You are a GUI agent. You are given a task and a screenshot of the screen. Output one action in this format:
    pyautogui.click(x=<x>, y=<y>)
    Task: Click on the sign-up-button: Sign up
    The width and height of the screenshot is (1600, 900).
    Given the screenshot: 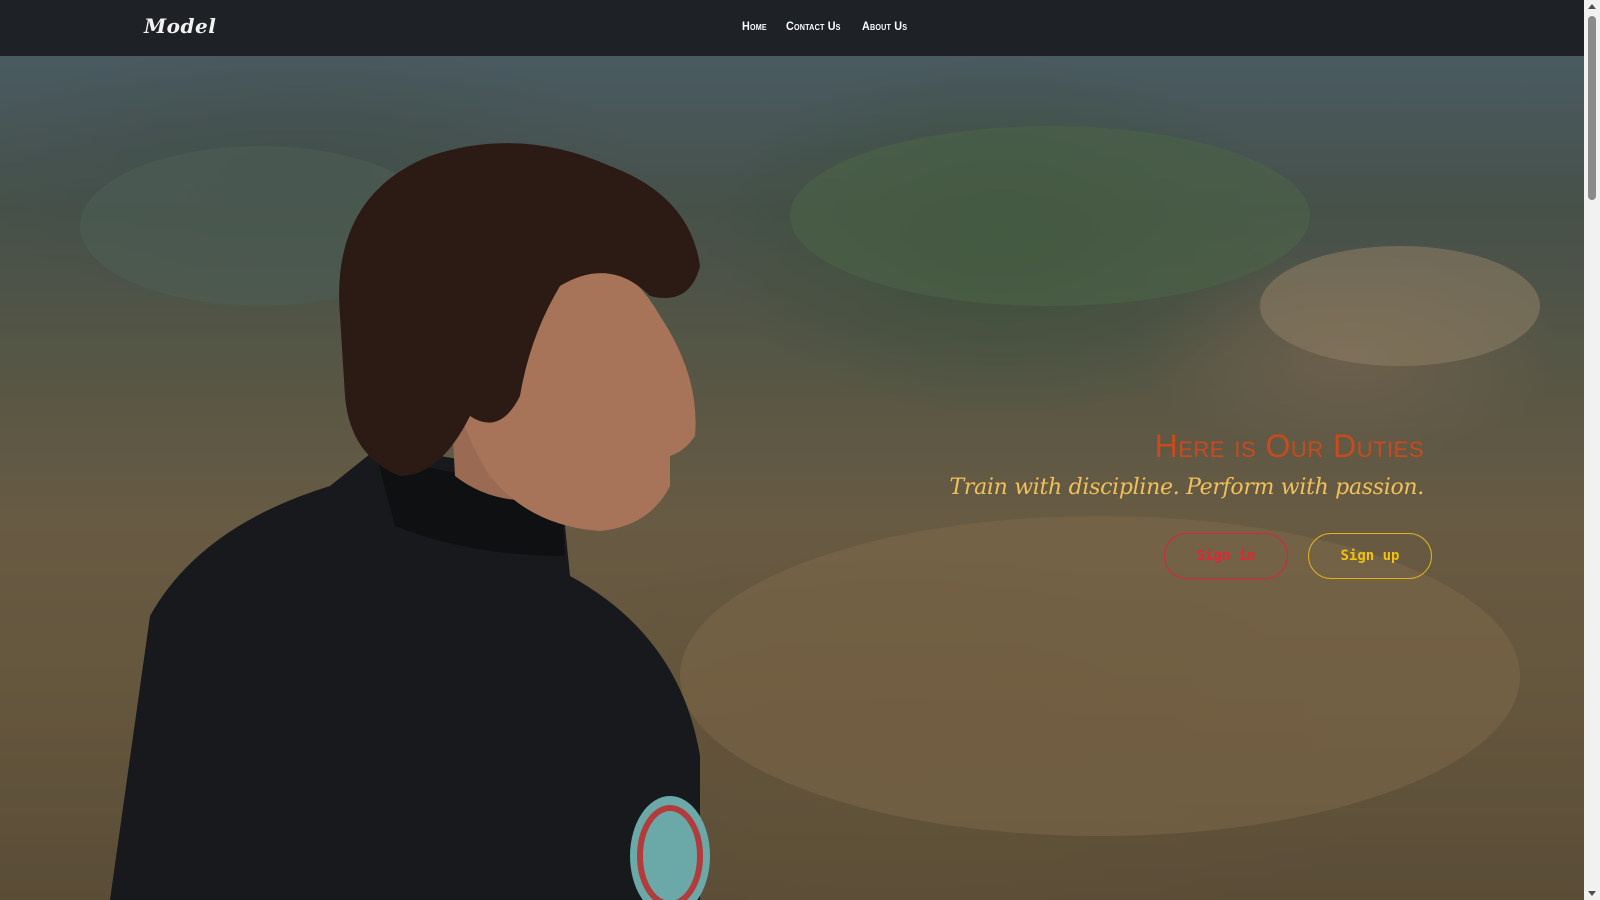 What is the action you would take?
    pyautogui.click(x=1370, y=556)
    